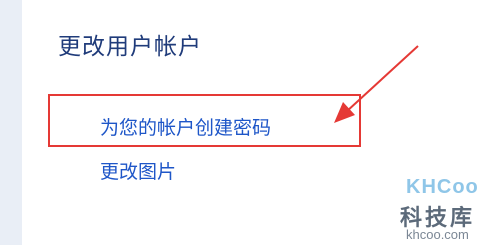  I want to click on watermark-url: khcoo.com, so click(437, 234).